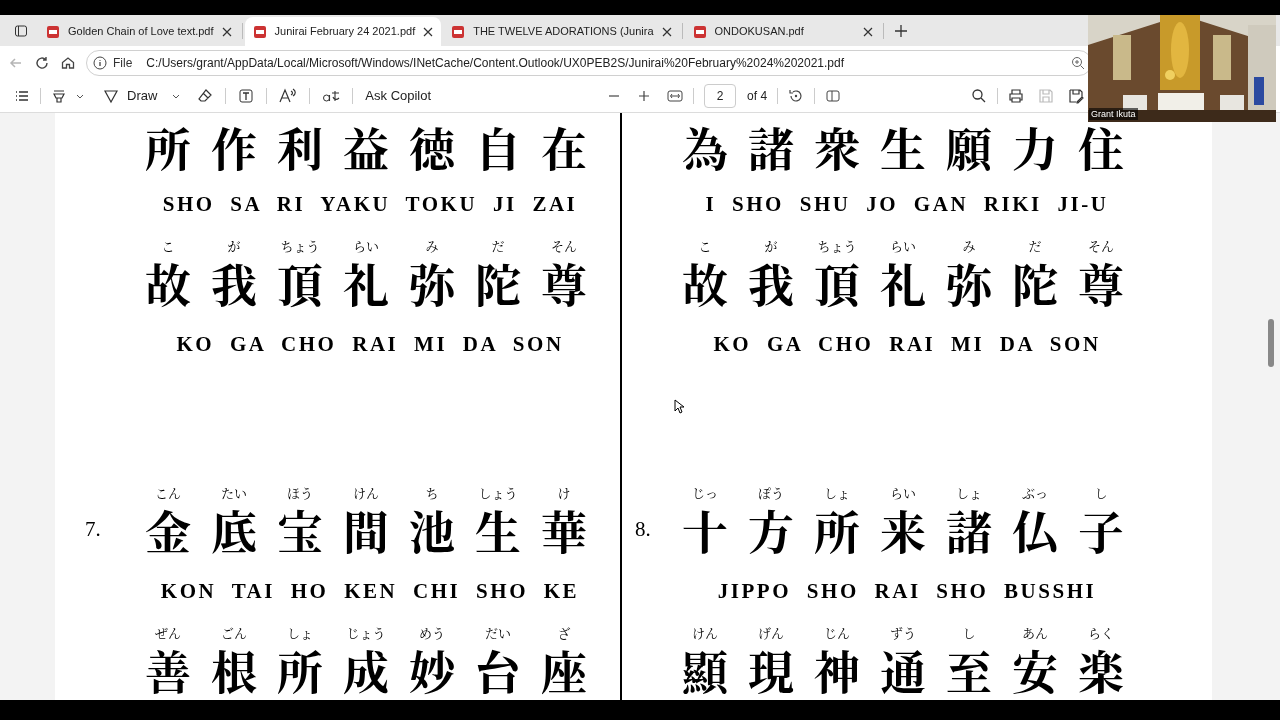 This screenshot has height=720, width=1280. I want to click on kanji-character: 子, so click(1101, 529).